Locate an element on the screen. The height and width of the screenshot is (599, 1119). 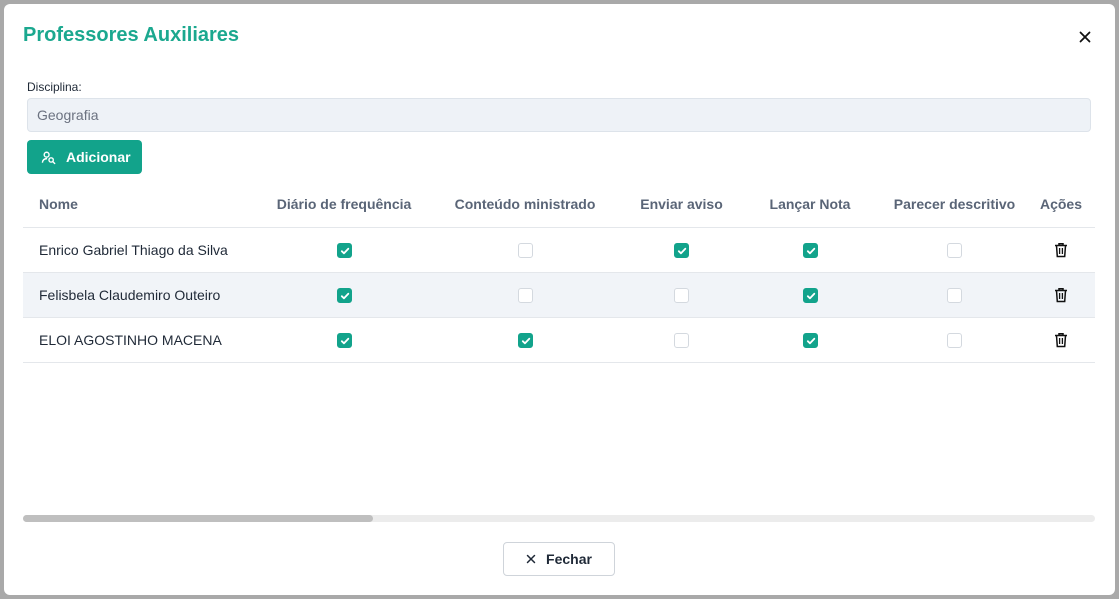
column-header-nota: Lançar Nota is located at coordinates (810, 205).